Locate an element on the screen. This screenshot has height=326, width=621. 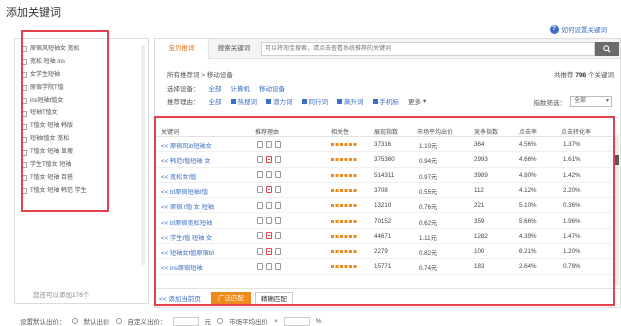
index-filter: 指数筛选： 全部 is located at coordinates (573, 101).